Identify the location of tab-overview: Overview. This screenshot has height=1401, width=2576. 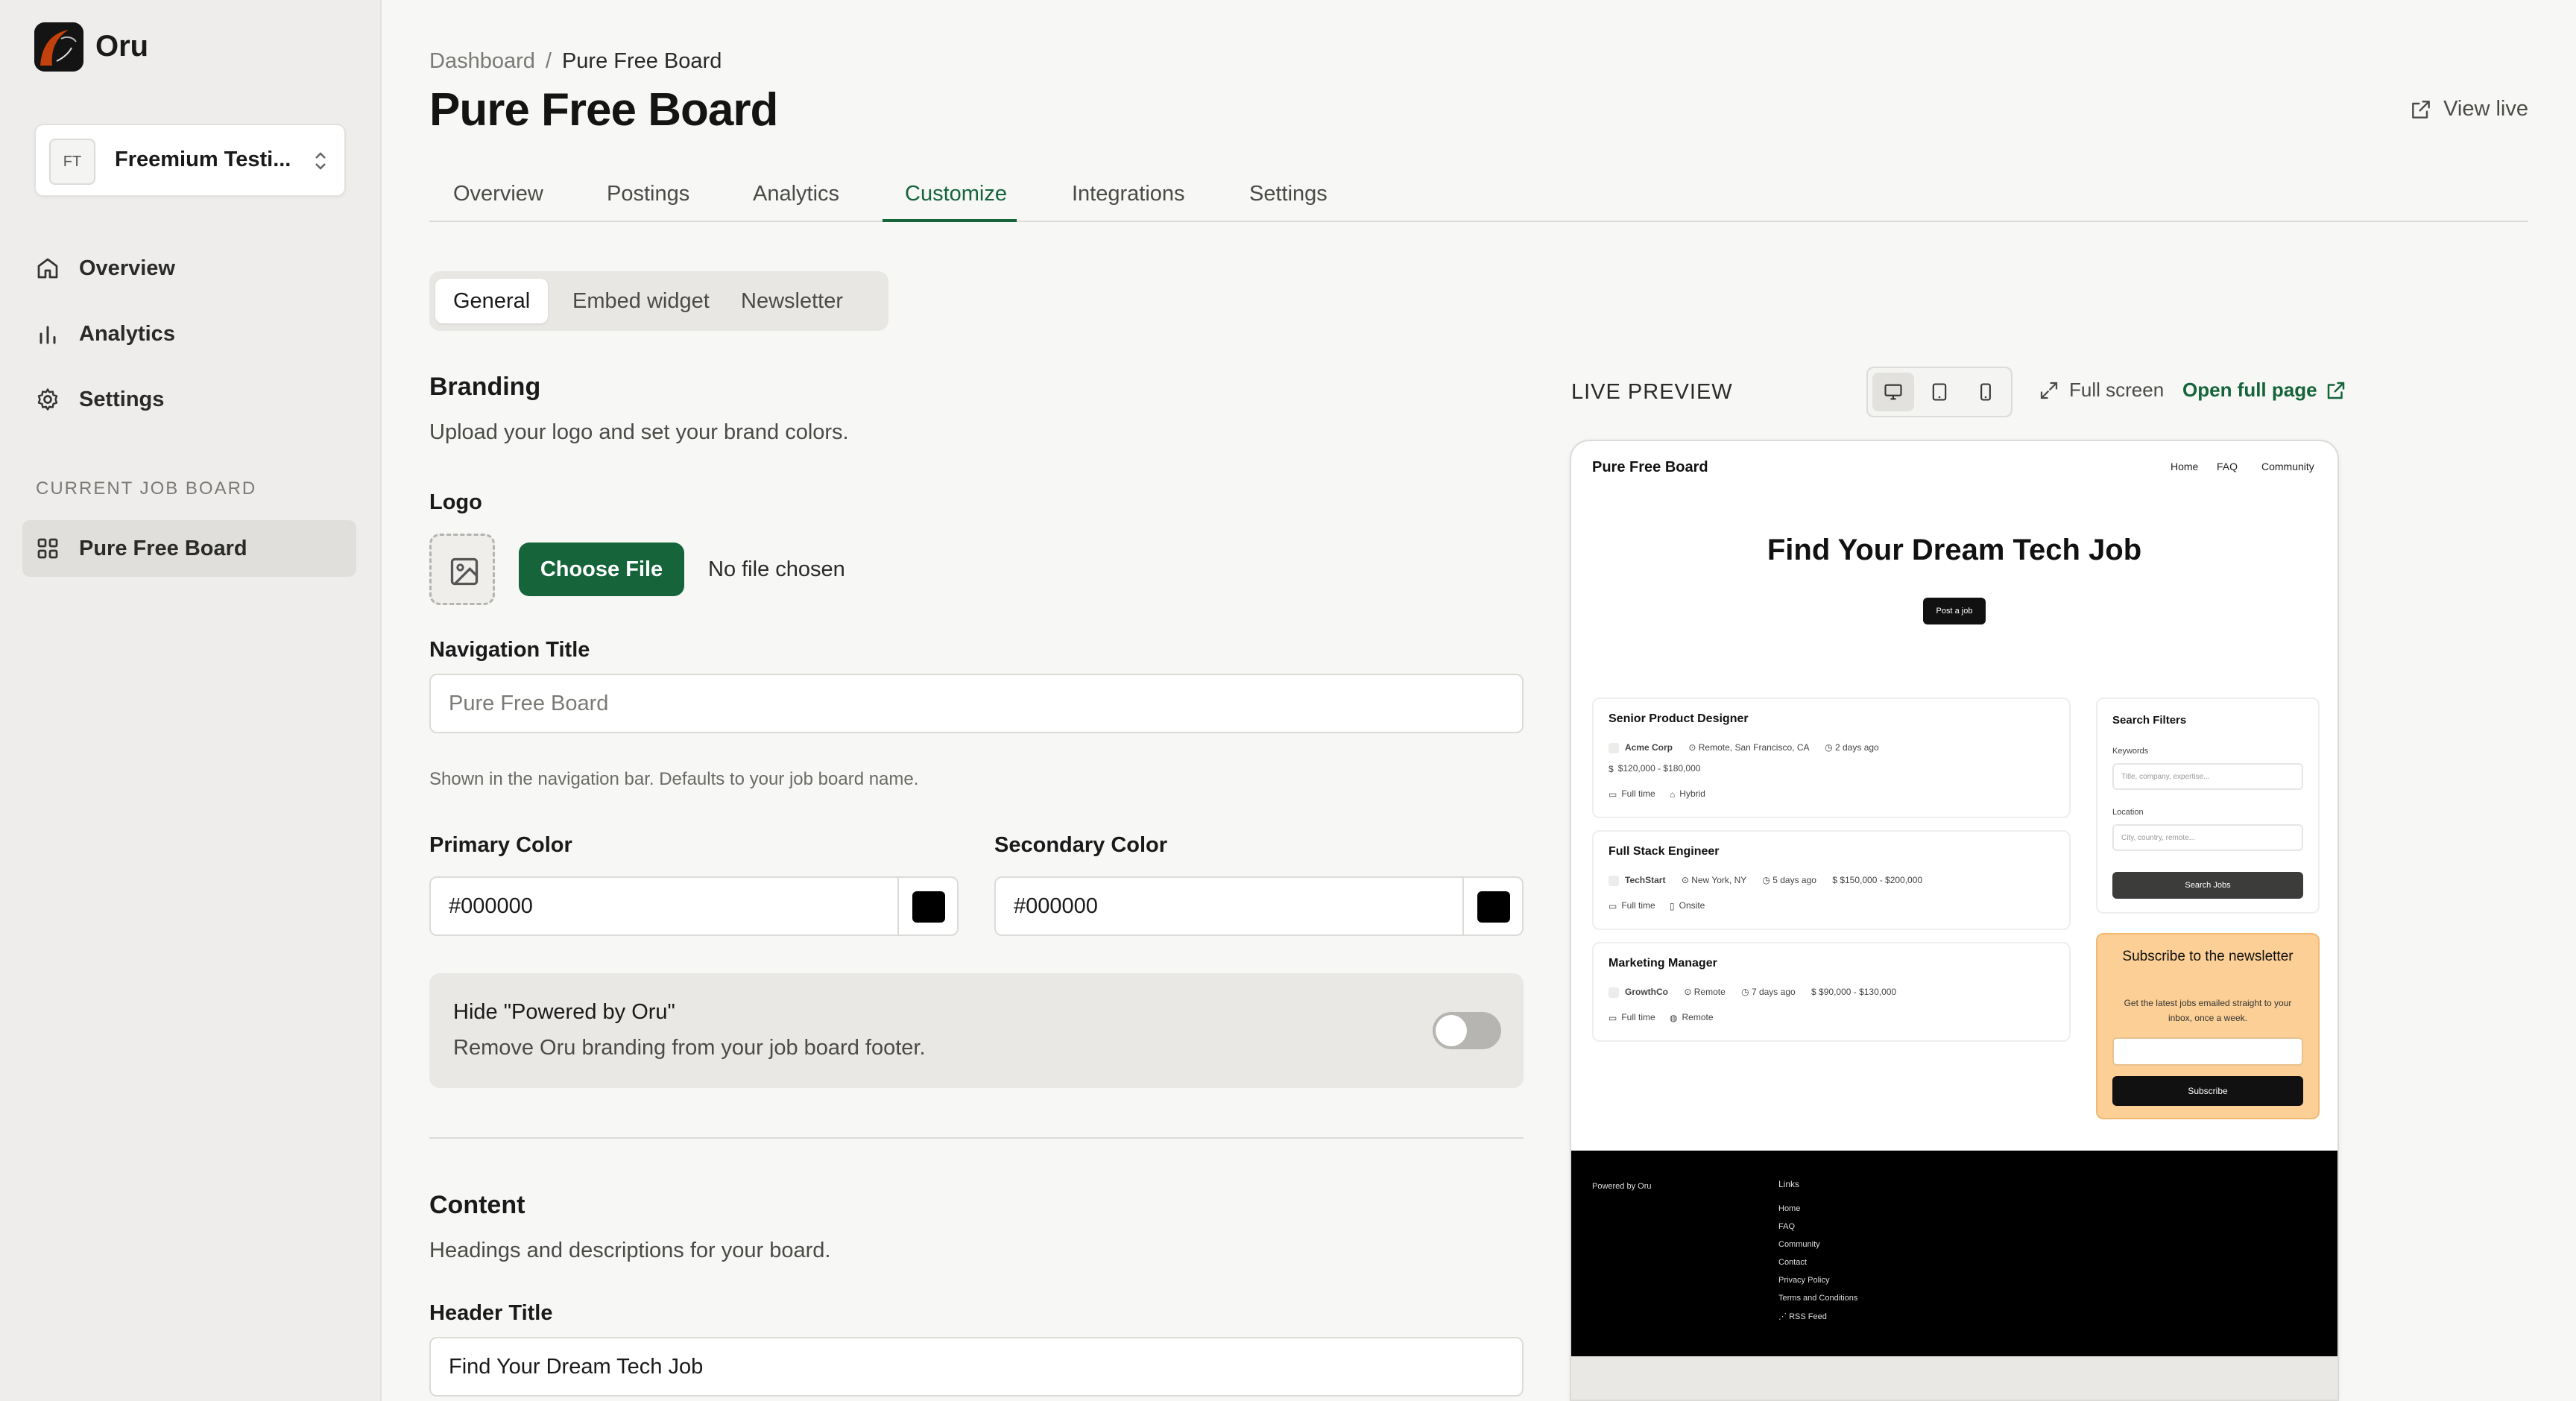
(498, 194).